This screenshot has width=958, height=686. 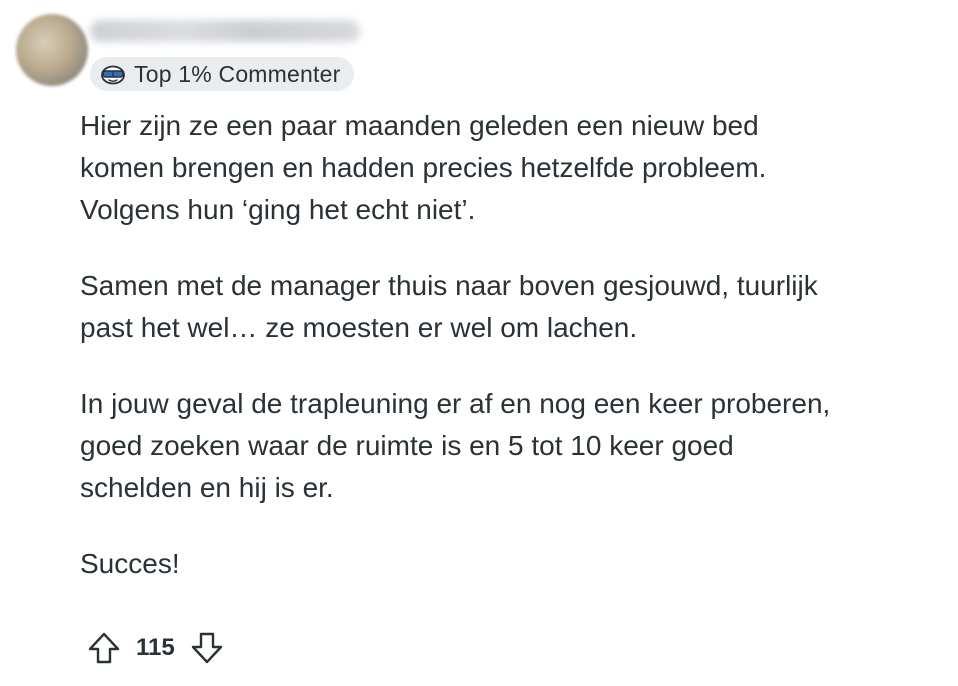 I want to click on badge-label: Top 1% Commenter, so click(x=237, y=73).